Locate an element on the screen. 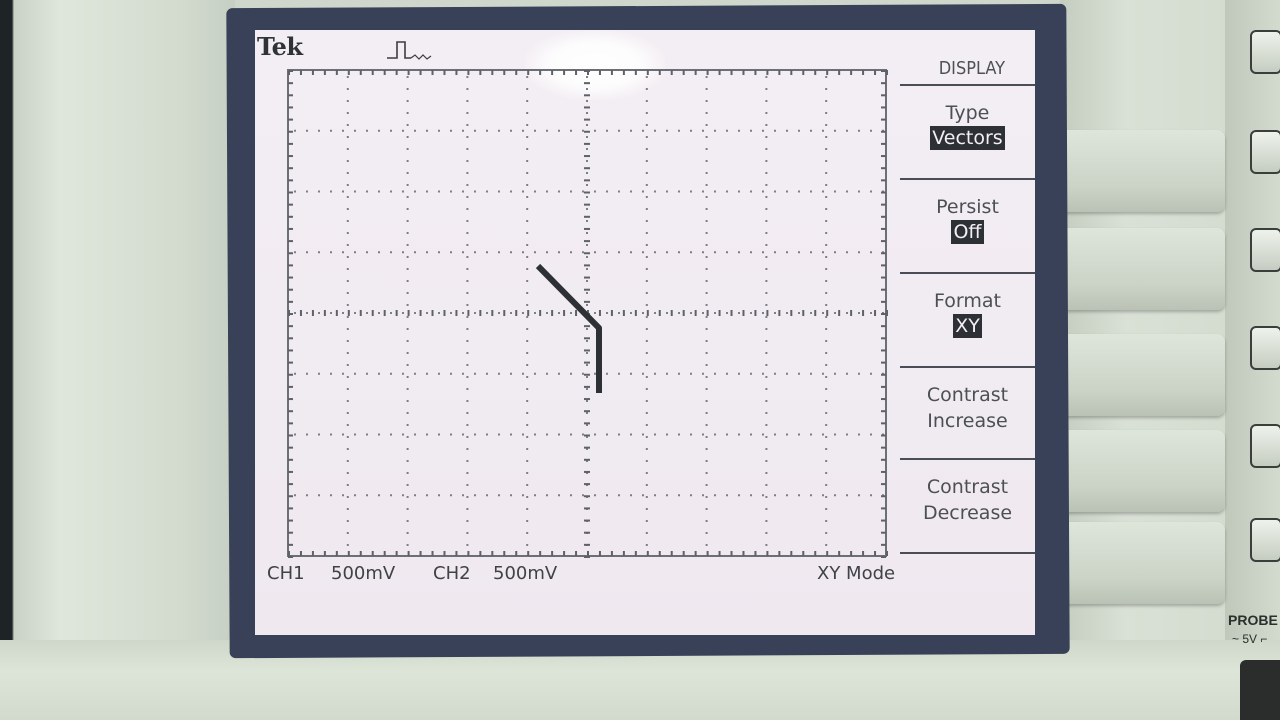 This screenshot has width=1280, height=720. ch2-label: CH2 is located at coordinates (452, 573).